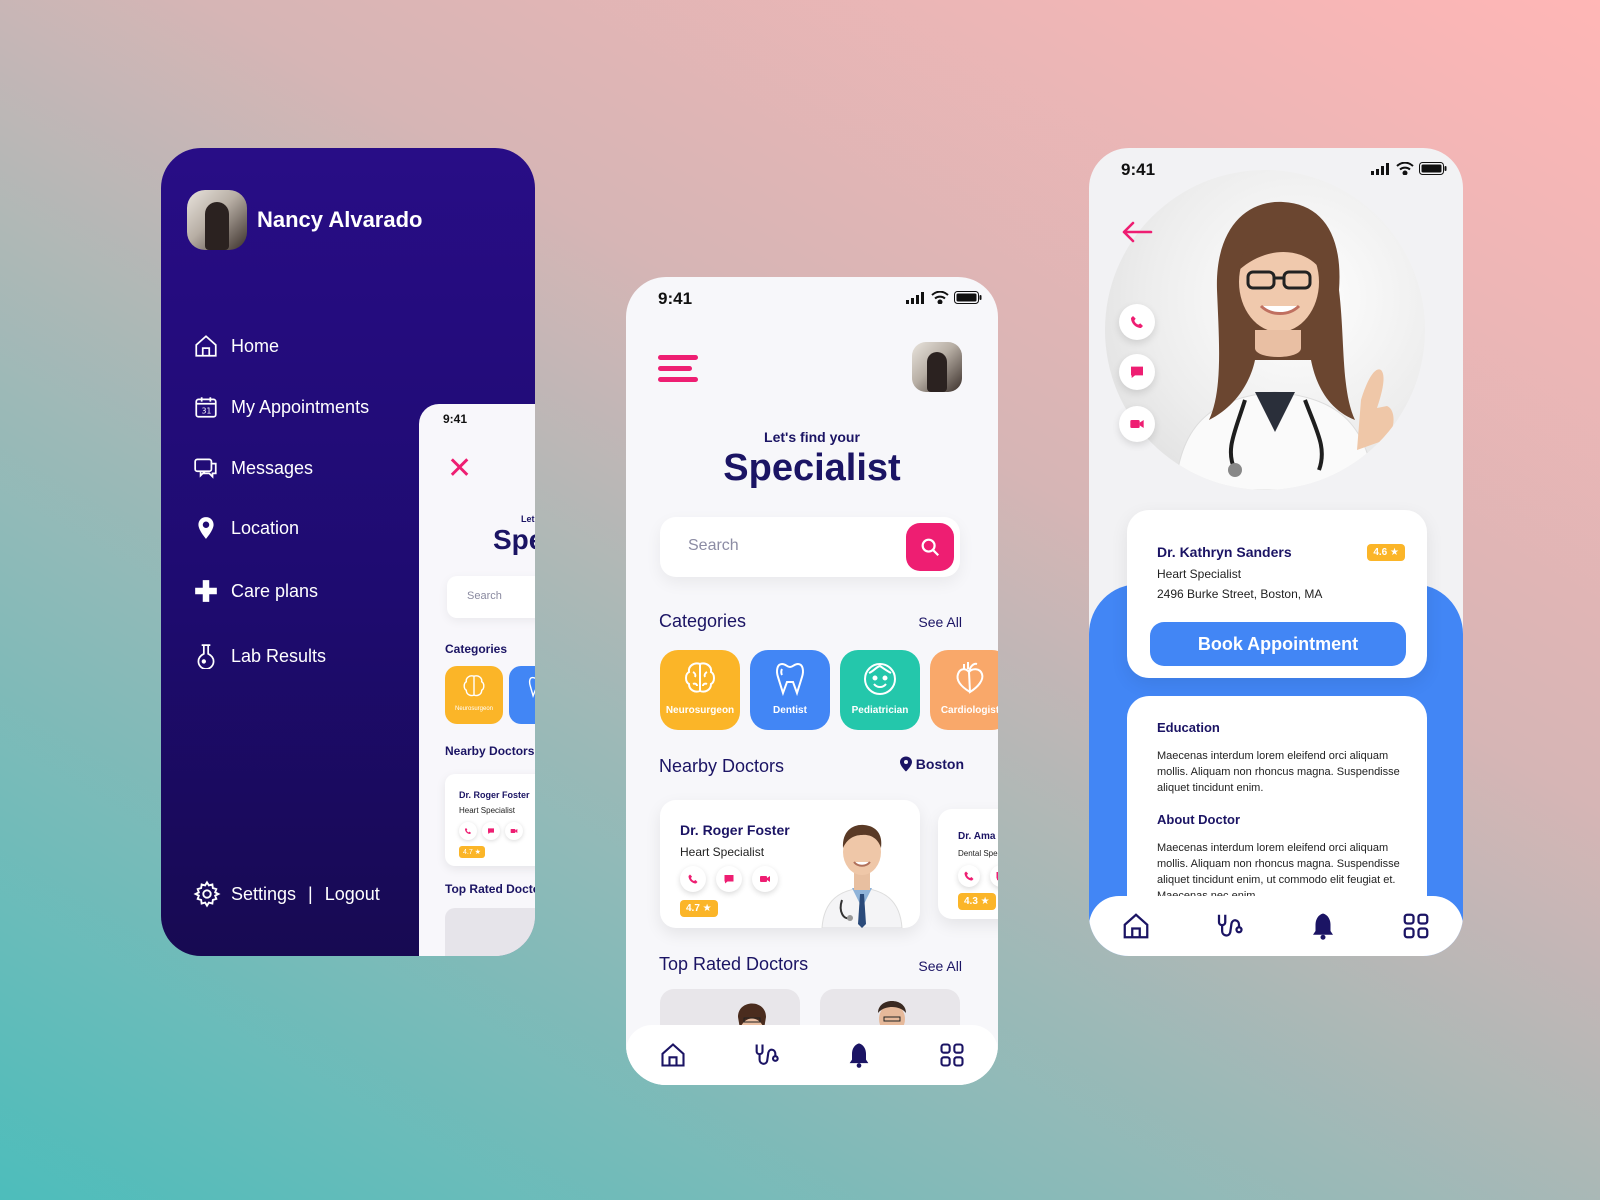 This screenshot has height=1200, width=1600. Describe the element at coordinates (790, 710) in the screenshot. I see `category-label: Dentist` at that location.